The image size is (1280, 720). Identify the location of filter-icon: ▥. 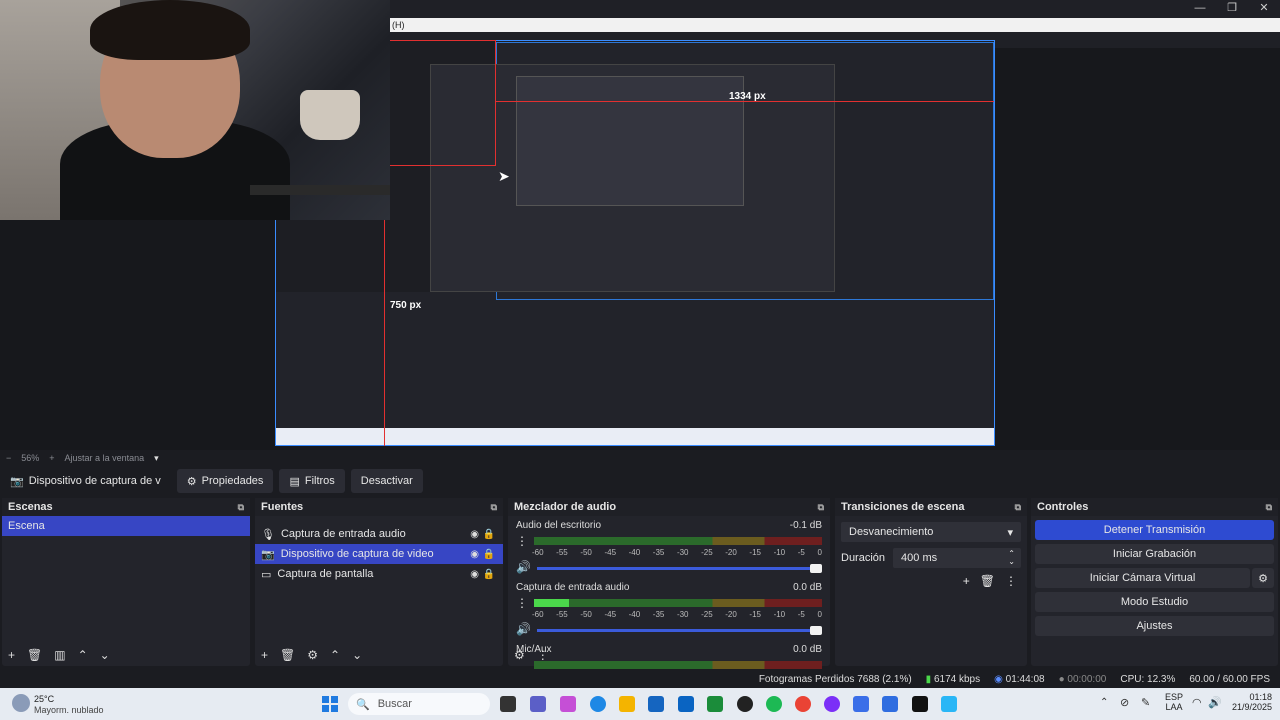
(59, 655).